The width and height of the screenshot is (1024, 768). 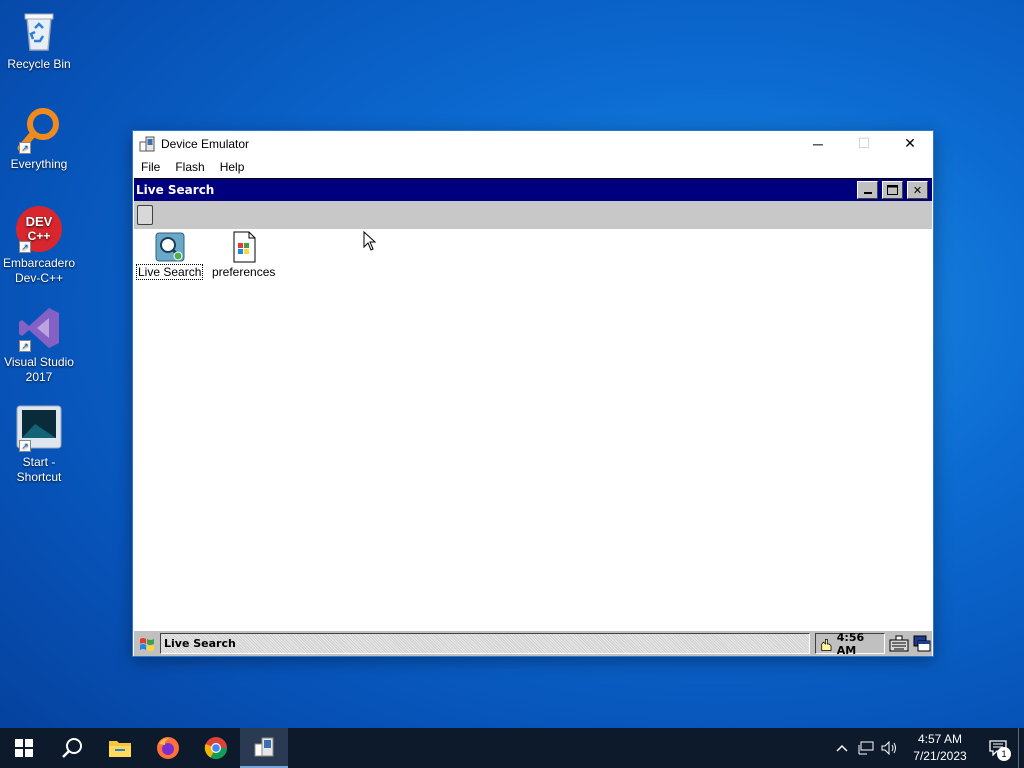 I want to click on visual-studio-icon: ↗, so click(x=39, y=328).